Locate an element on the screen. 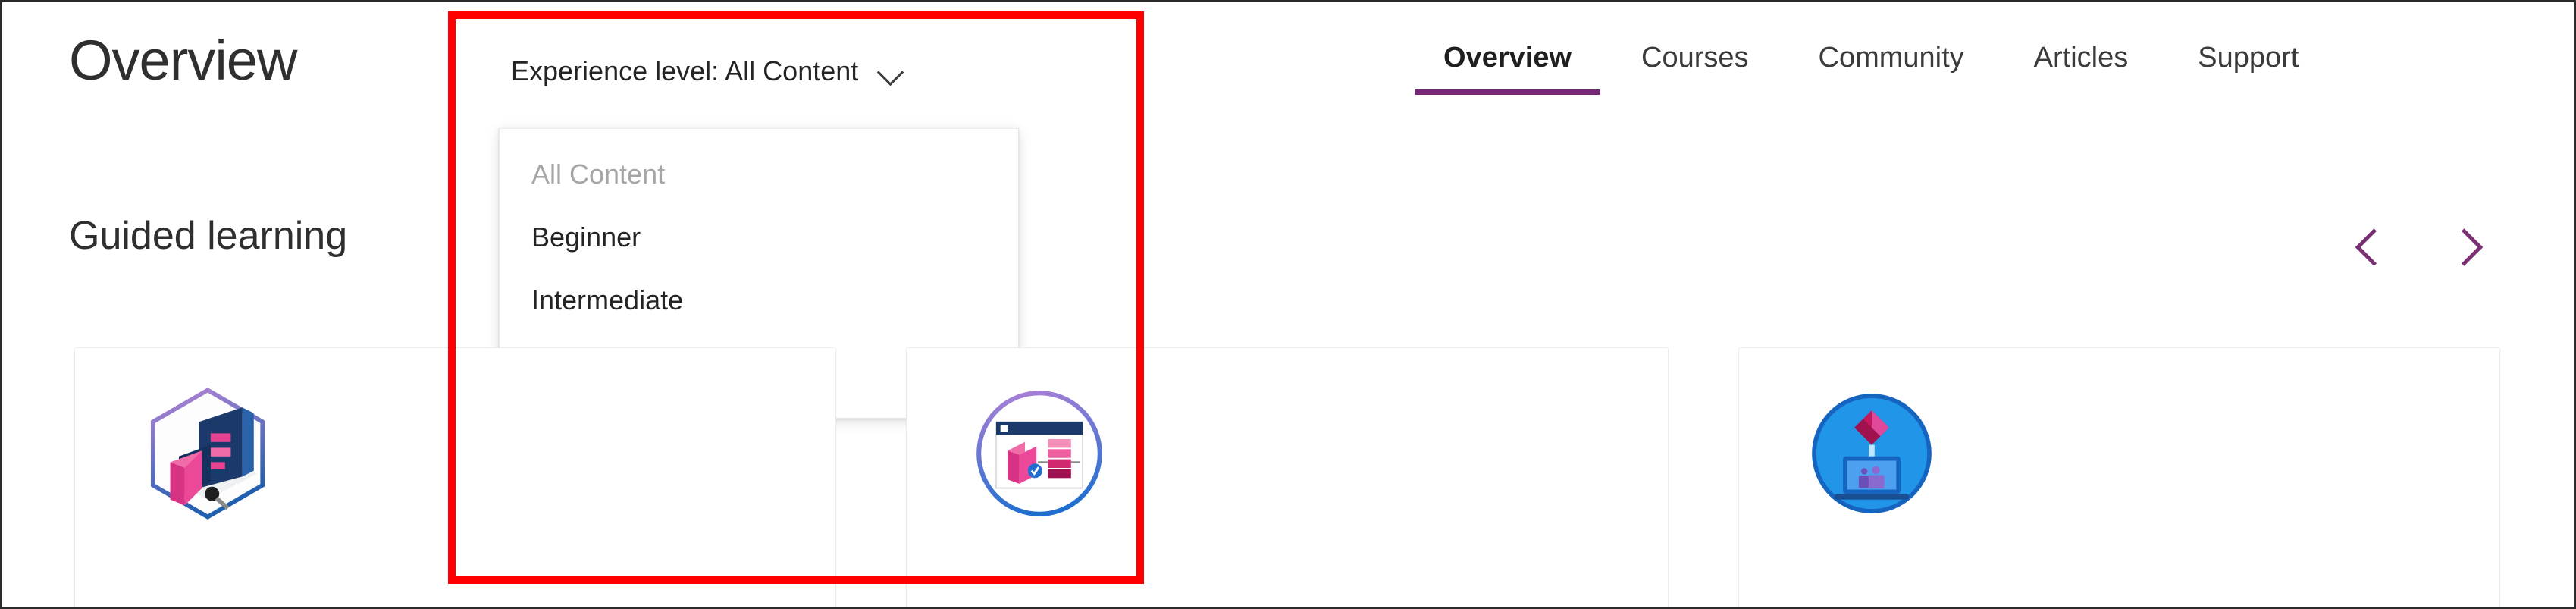  menu-option-beginner: Beginner is located at coordinates (759, 237).